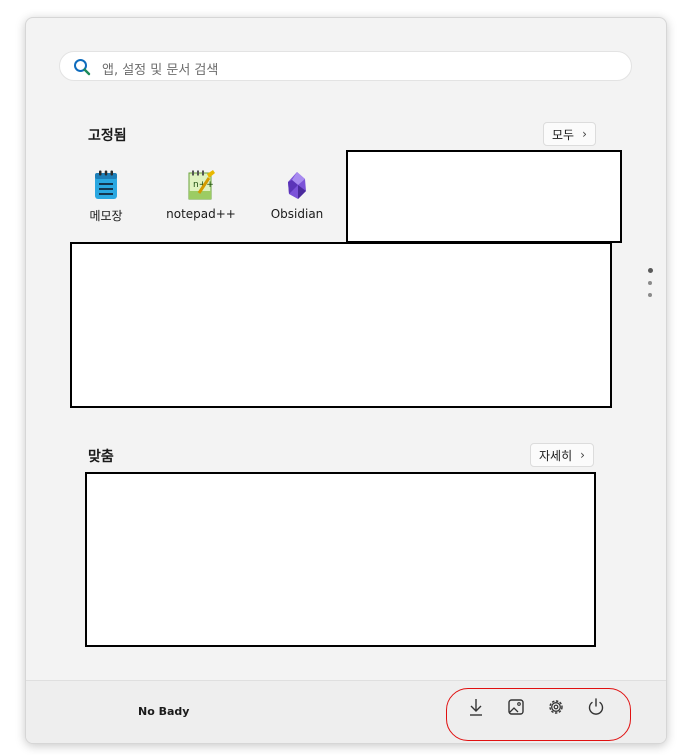 This screenshot has height=755, width=692. I want to click on search-placeholder: 앱, 설정 및 문서 검색, so click(160, 70).